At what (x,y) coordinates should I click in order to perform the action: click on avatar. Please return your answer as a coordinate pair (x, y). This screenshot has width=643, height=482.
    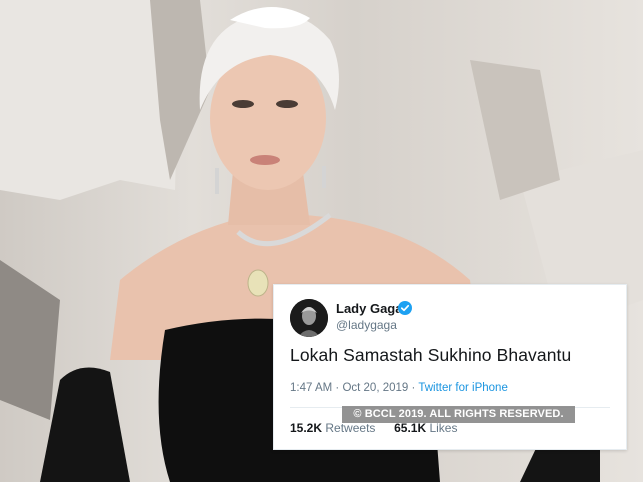
    Looking at the image, I should click on (309, 318).